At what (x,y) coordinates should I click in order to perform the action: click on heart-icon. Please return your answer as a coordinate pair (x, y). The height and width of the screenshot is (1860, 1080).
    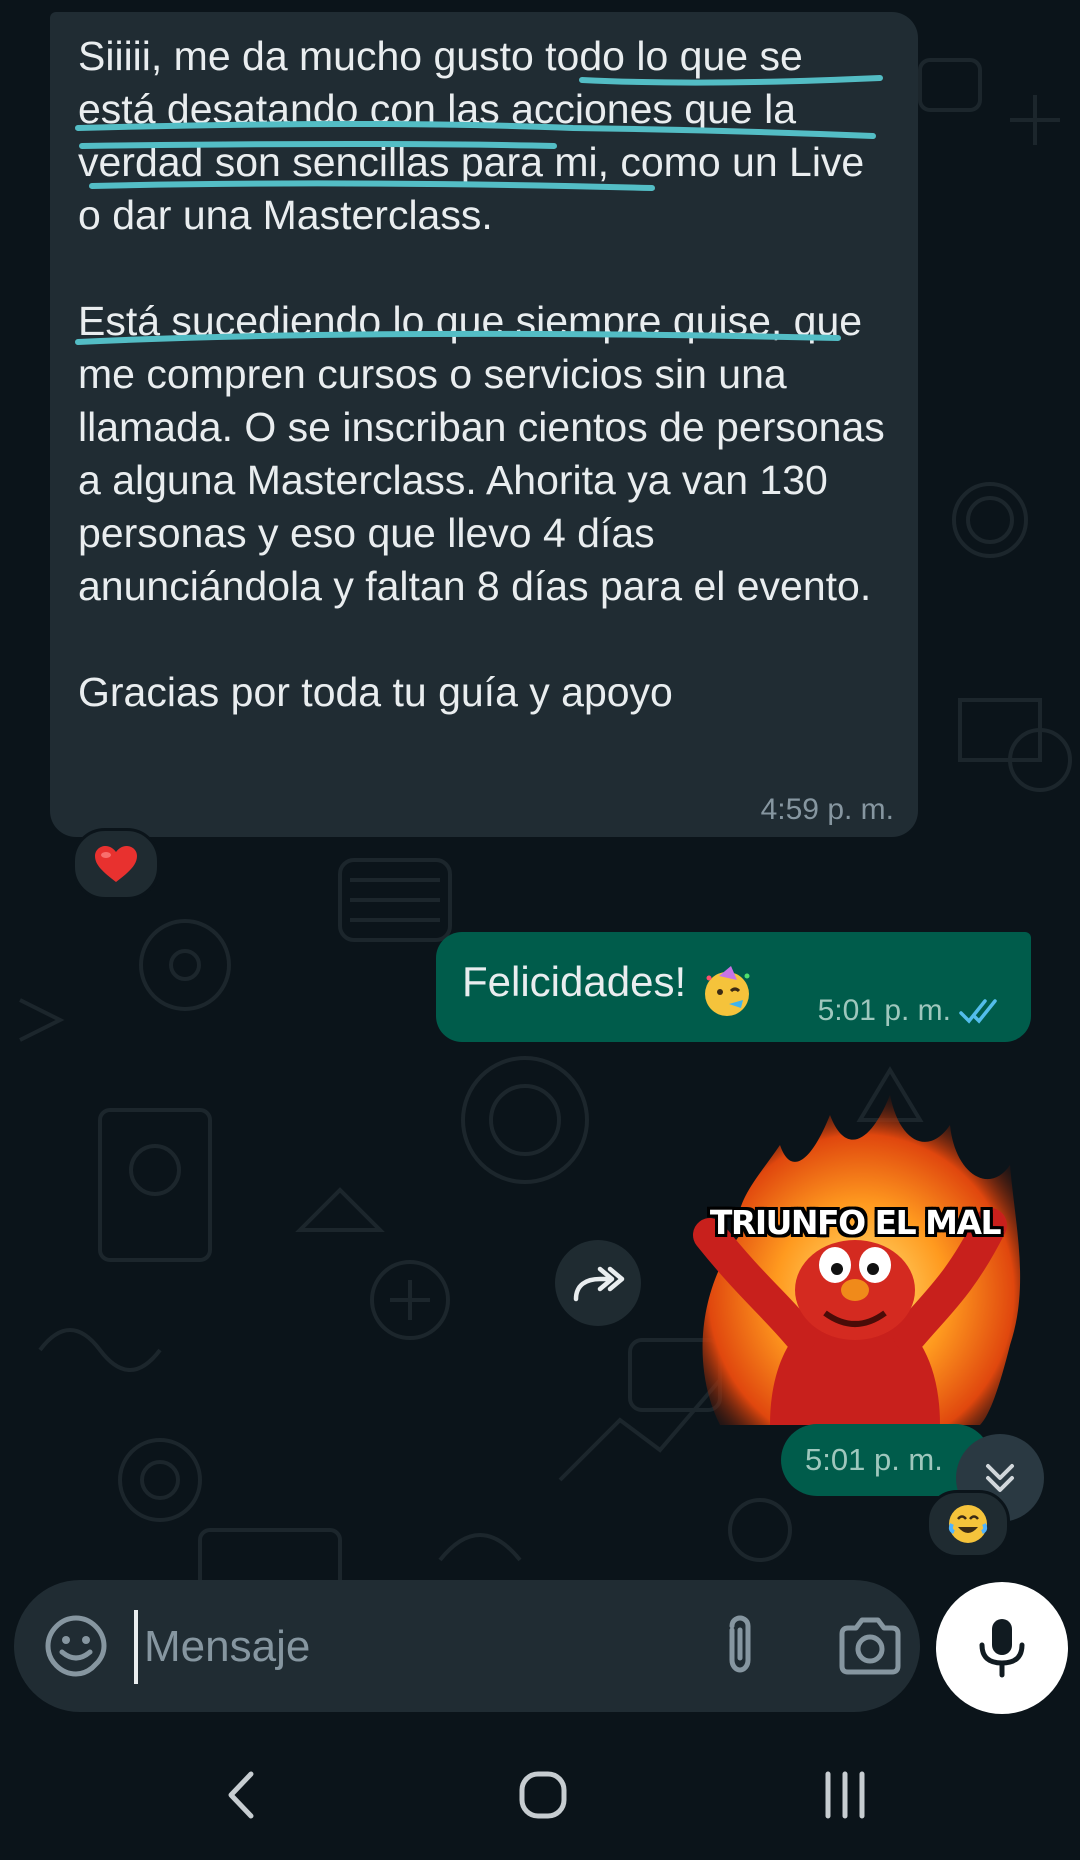
    Looking at the image, I should click on (116, 864).